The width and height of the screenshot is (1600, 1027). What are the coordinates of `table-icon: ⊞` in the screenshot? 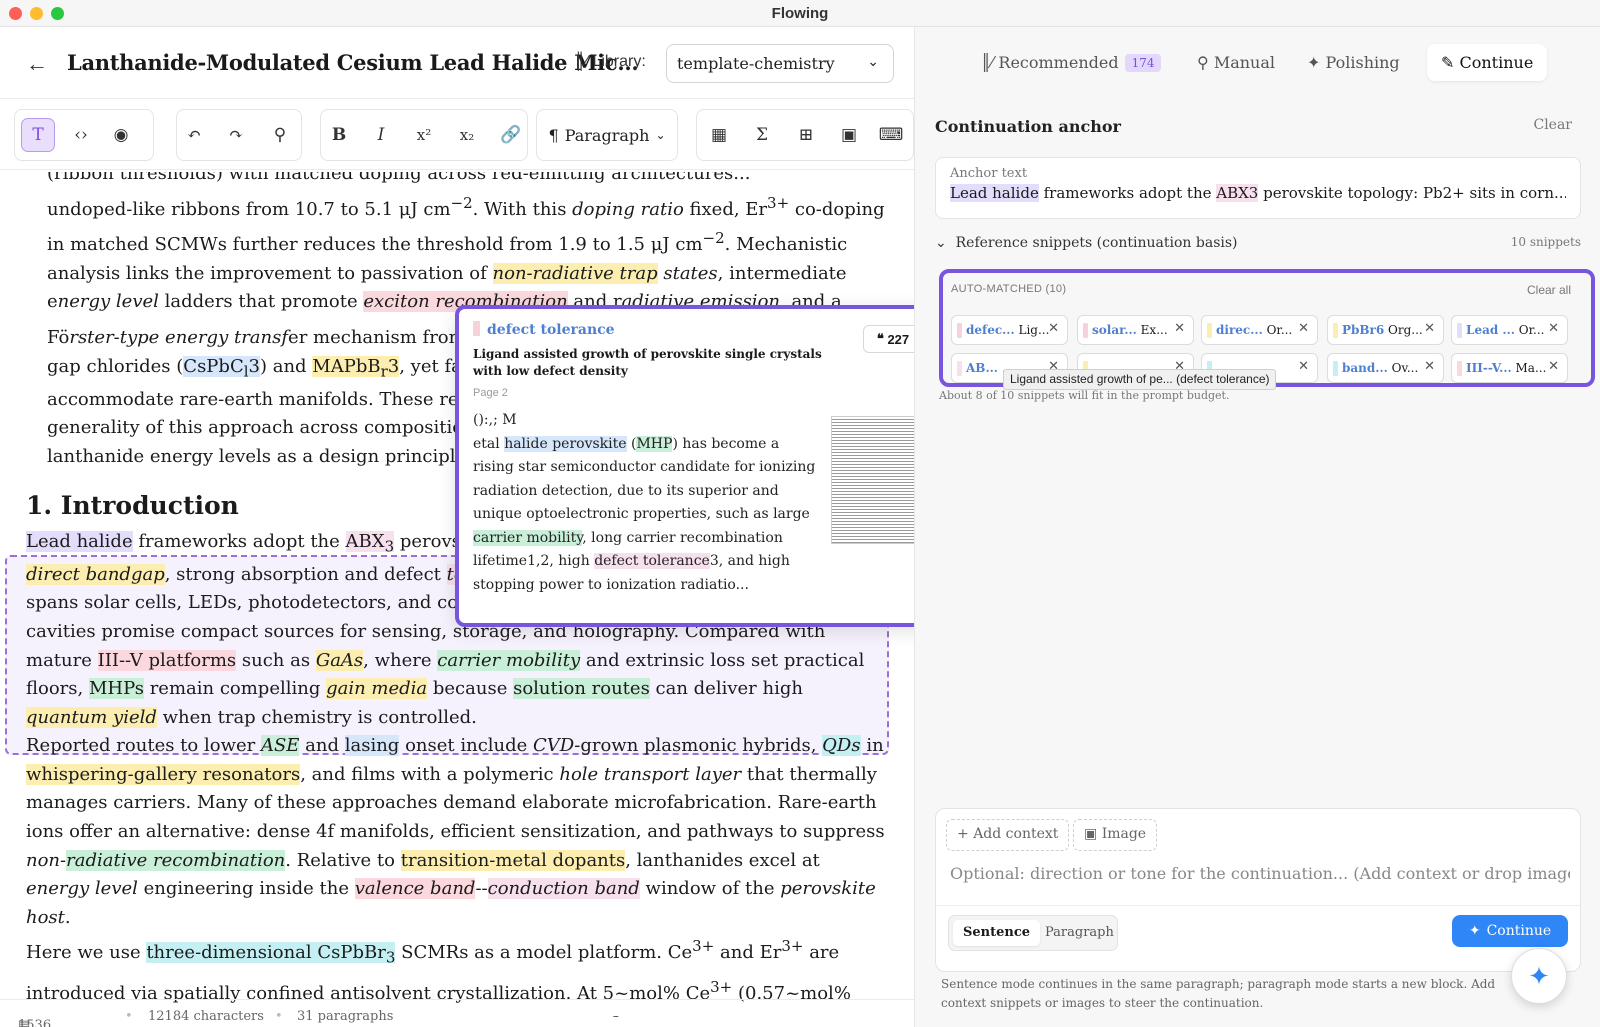 It's located at (806, 135).